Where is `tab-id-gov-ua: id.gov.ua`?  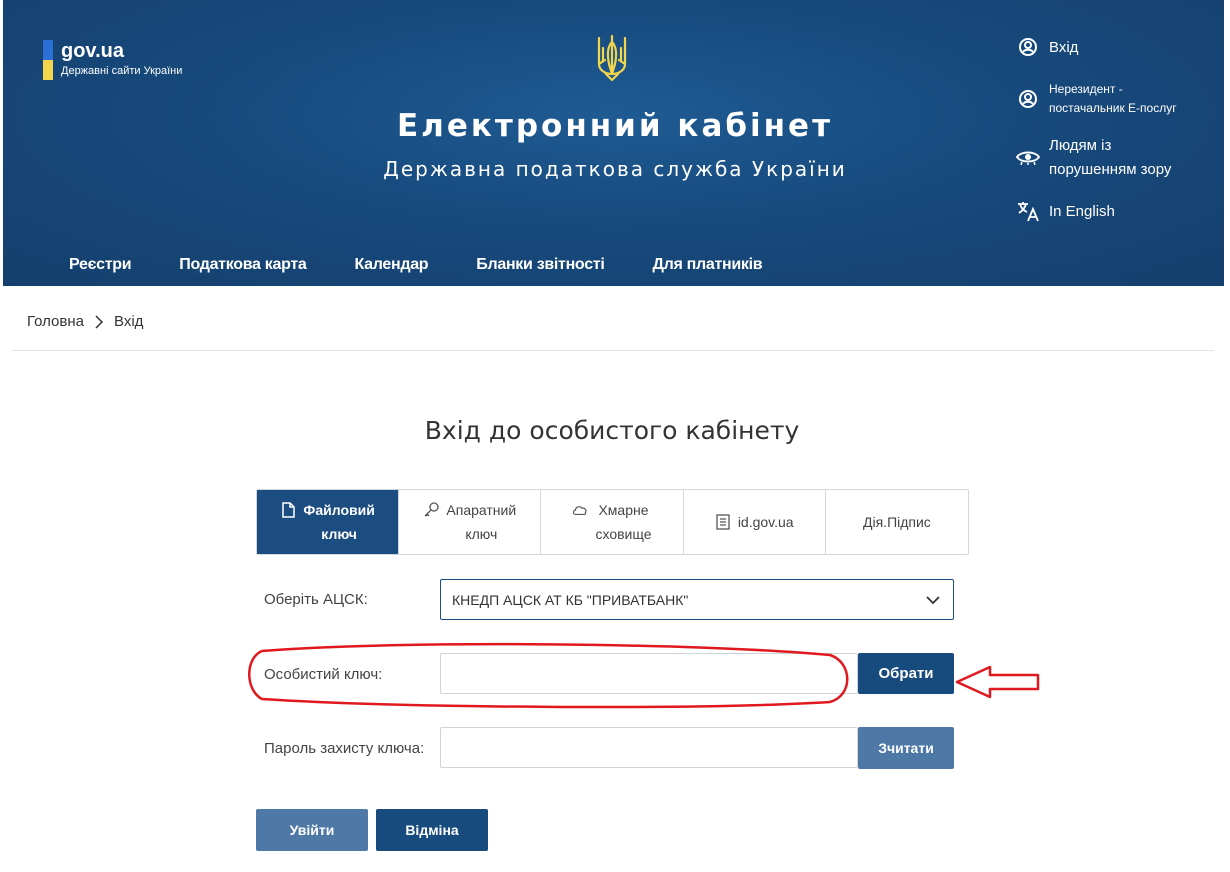
tab-id-gov-ua: id.gov.ua is located at coordinates (755, 522).